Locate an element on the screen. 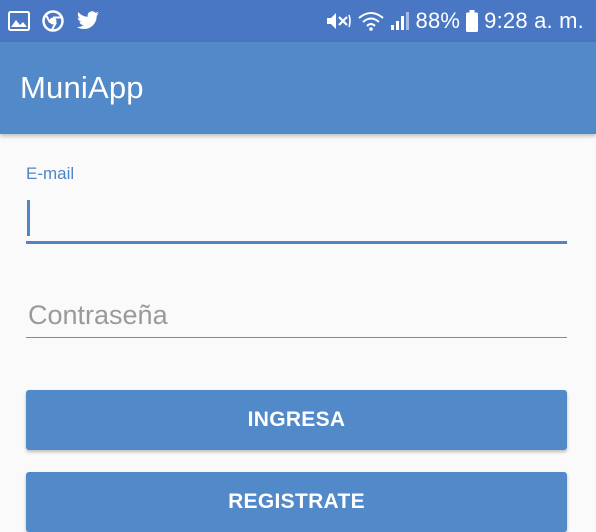  wifi-icon is located at coordinates (370, 21).